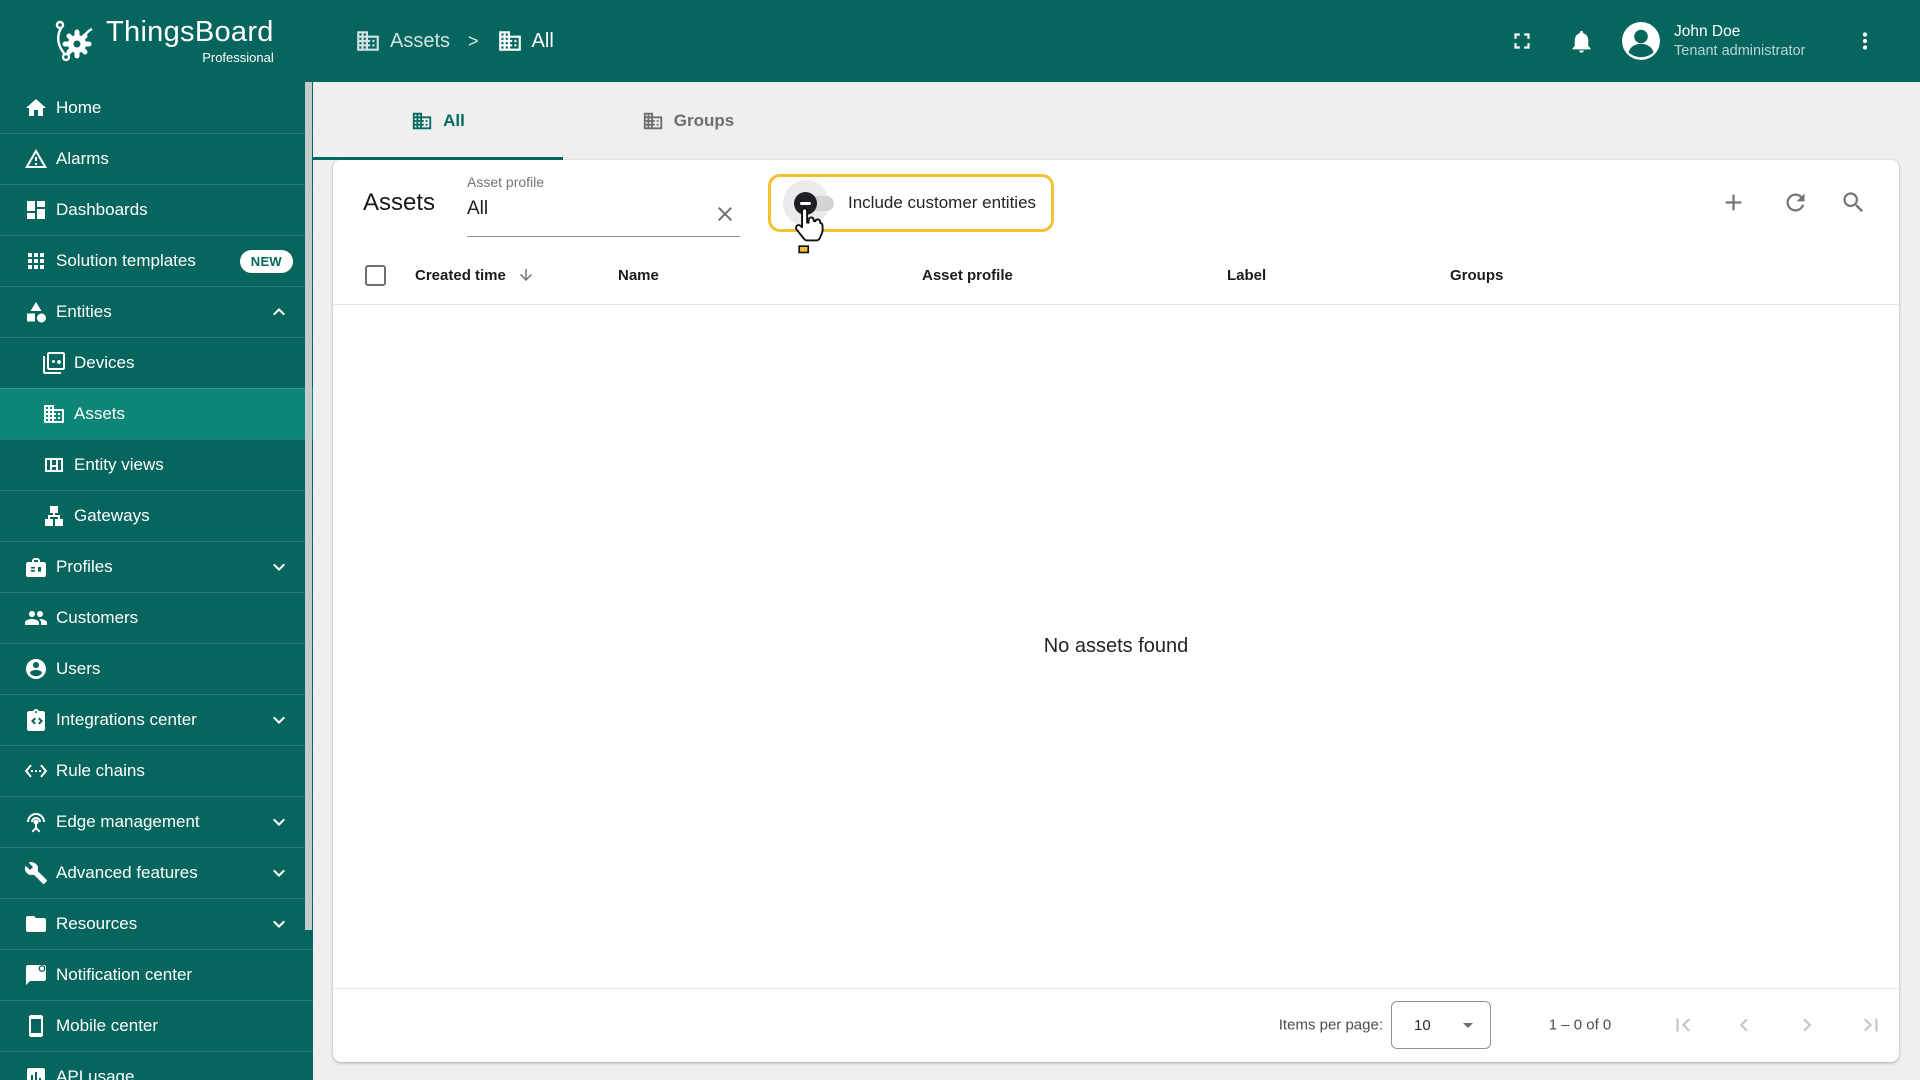 The height and width of the screenshot is (1080, 1920). Describe the element at coordinates (156, 566) in the screenshot. I see `sidebar-item-profiles: Profiles` at that location.